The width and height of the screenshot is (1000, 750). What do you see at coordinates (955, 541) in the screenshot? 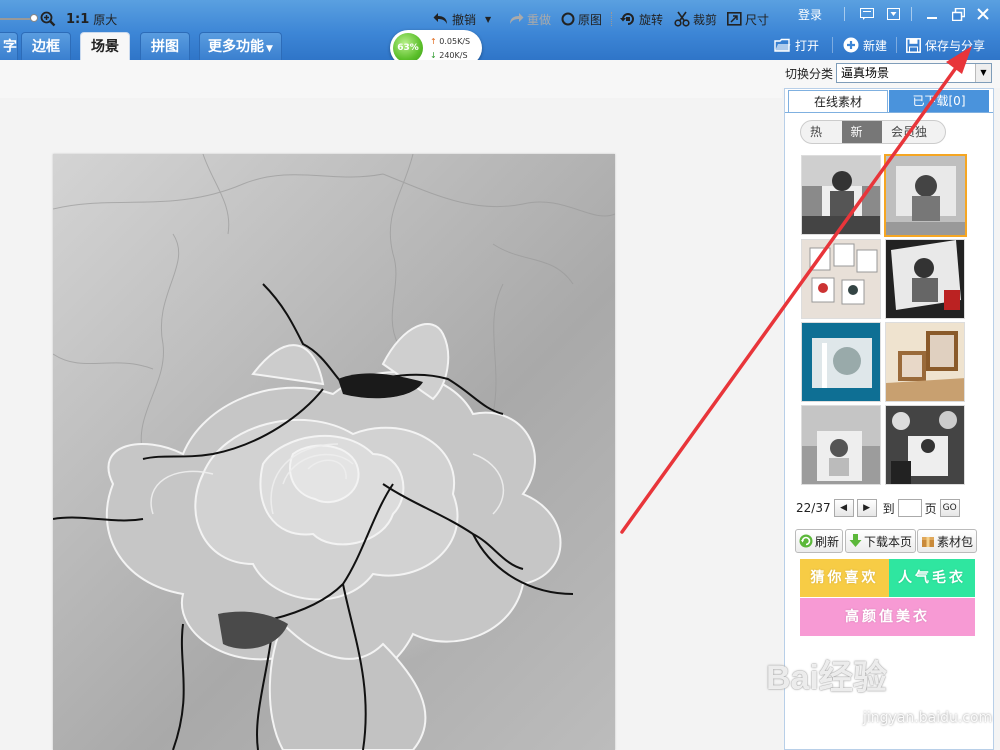
I see `package-label: 素材包` at bounding box center [955, 541].